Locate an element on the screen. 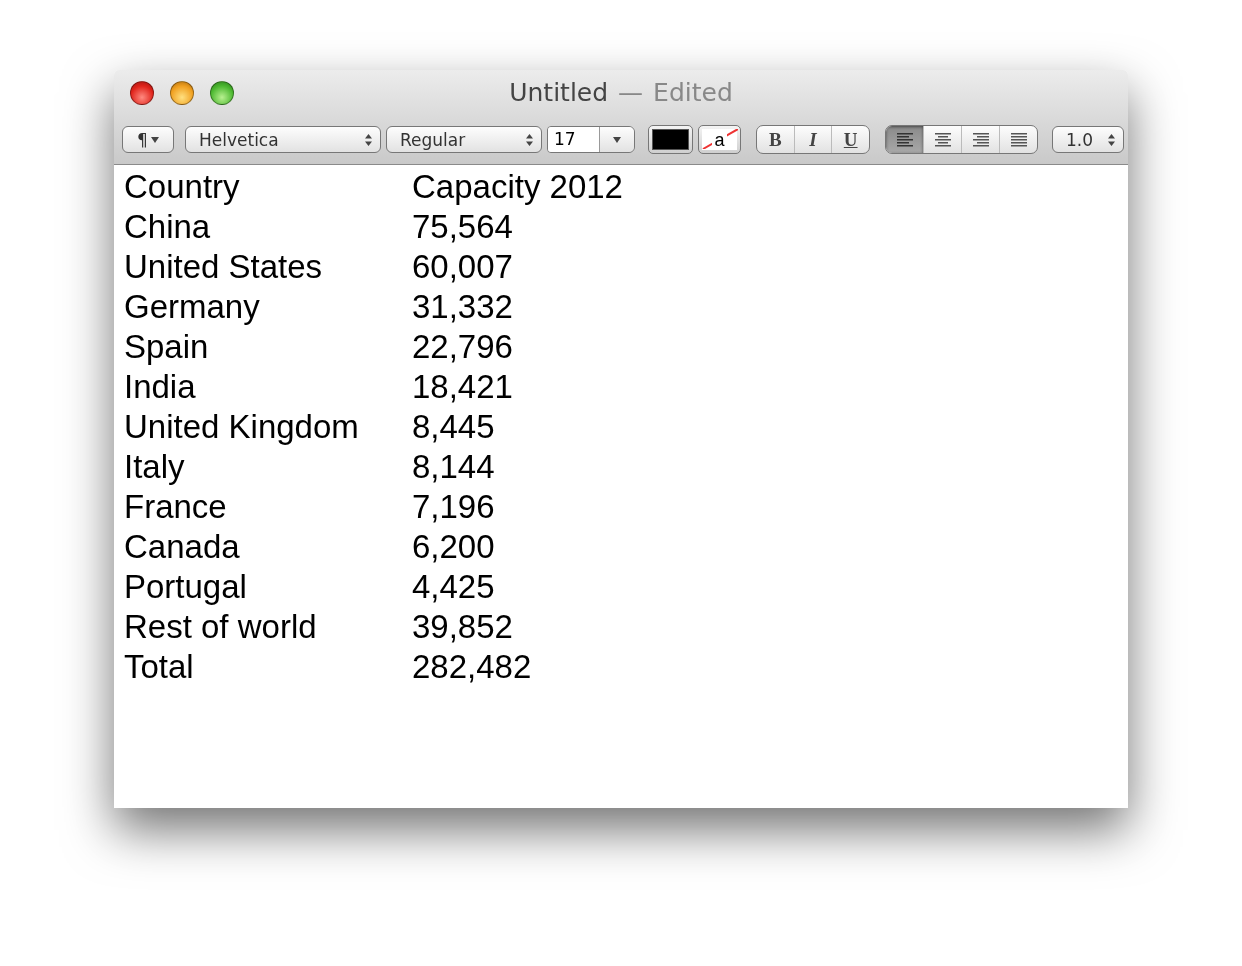 The image size is (1242, 966). document-text: 22,796 is located at coordinates (462, 347).